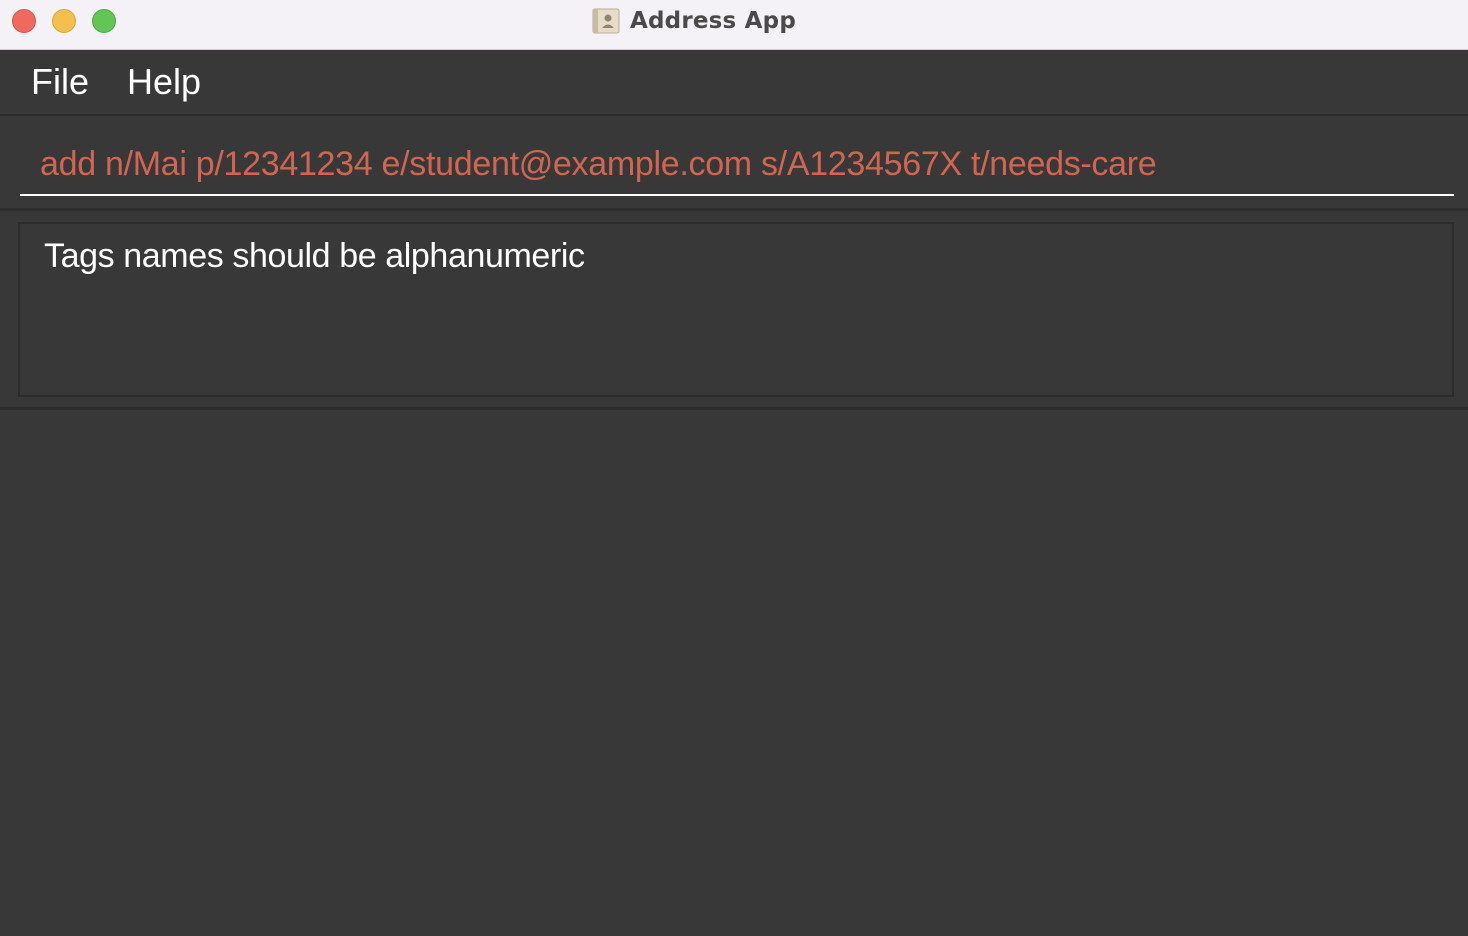 This screenshot has width=1468, height=936. I want to click on window-title-group: Address App, so click(734, 21).